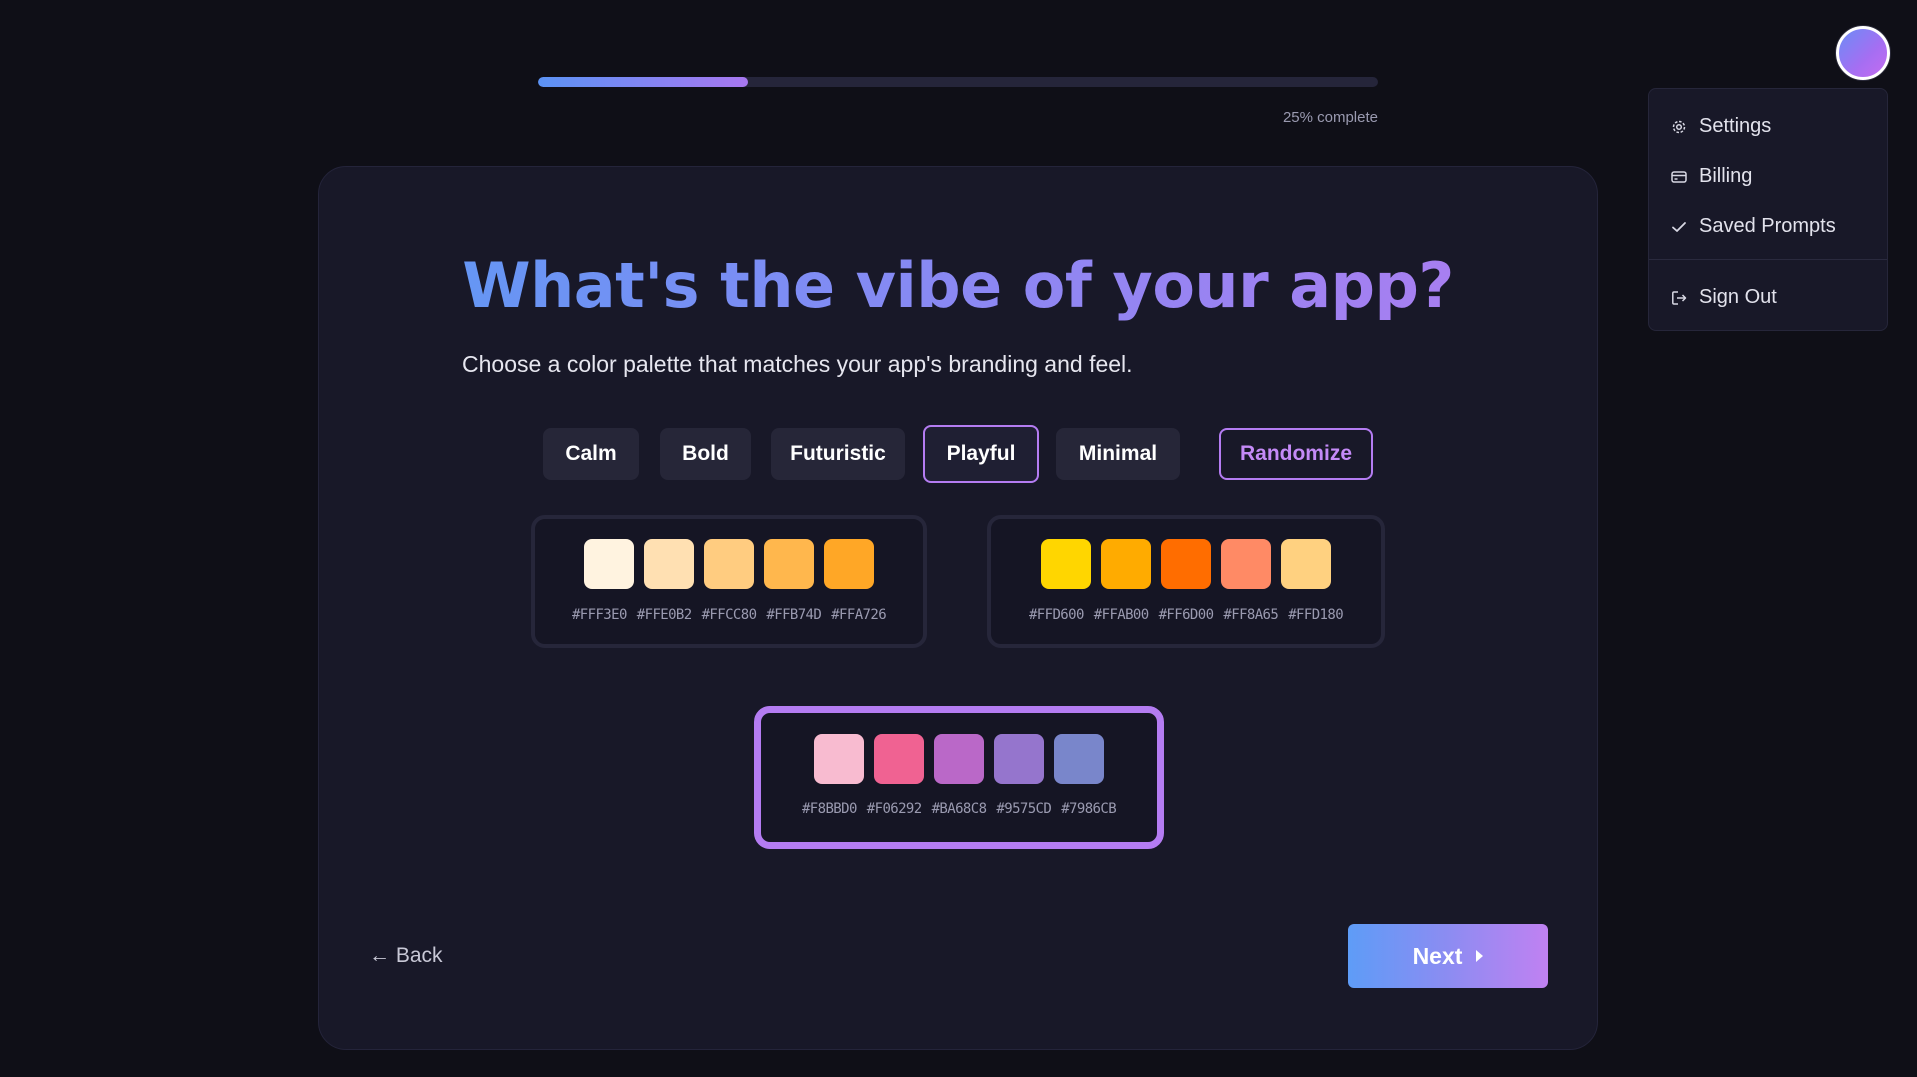 The height and width of the screenshot is (1077, 1917). What do you see at coordinates (981, 454) in the screenshot?
I see `vibe-button-playful: Playful` at bounding box center [981, 454].